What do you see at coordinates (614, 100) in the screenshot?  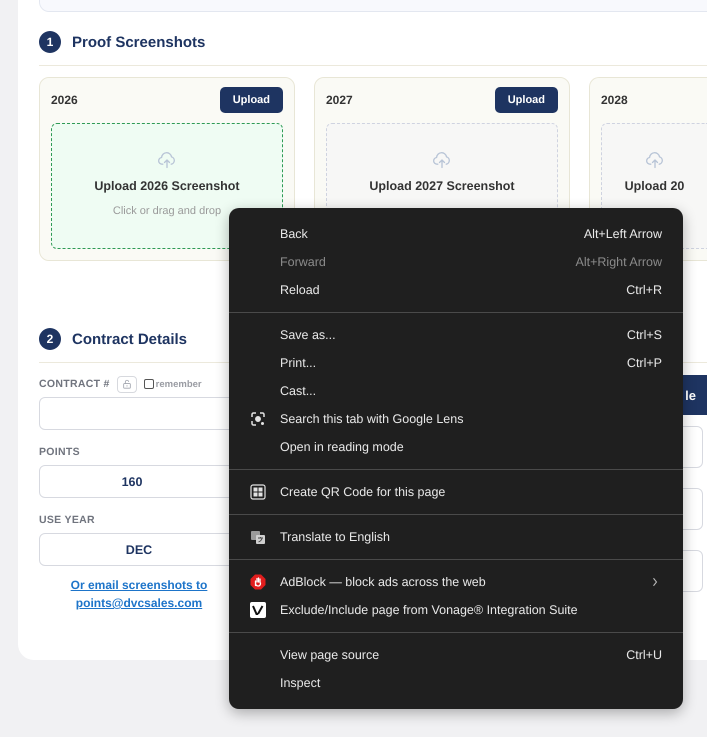 I see `year-label: 2028` at bounding box center [614, 100].